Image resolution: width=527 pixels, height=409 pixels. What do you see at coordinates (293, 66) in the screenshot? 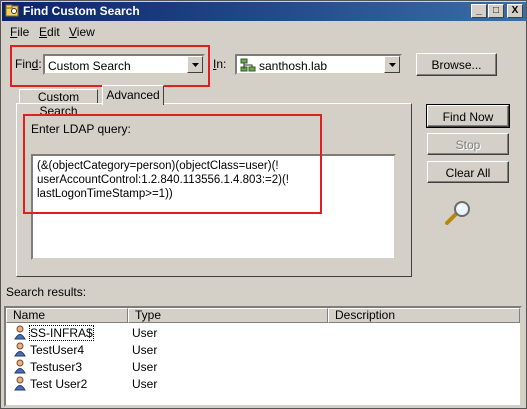
I see `in-select-value: santhosh.lab` at bounding box center [293, 66].